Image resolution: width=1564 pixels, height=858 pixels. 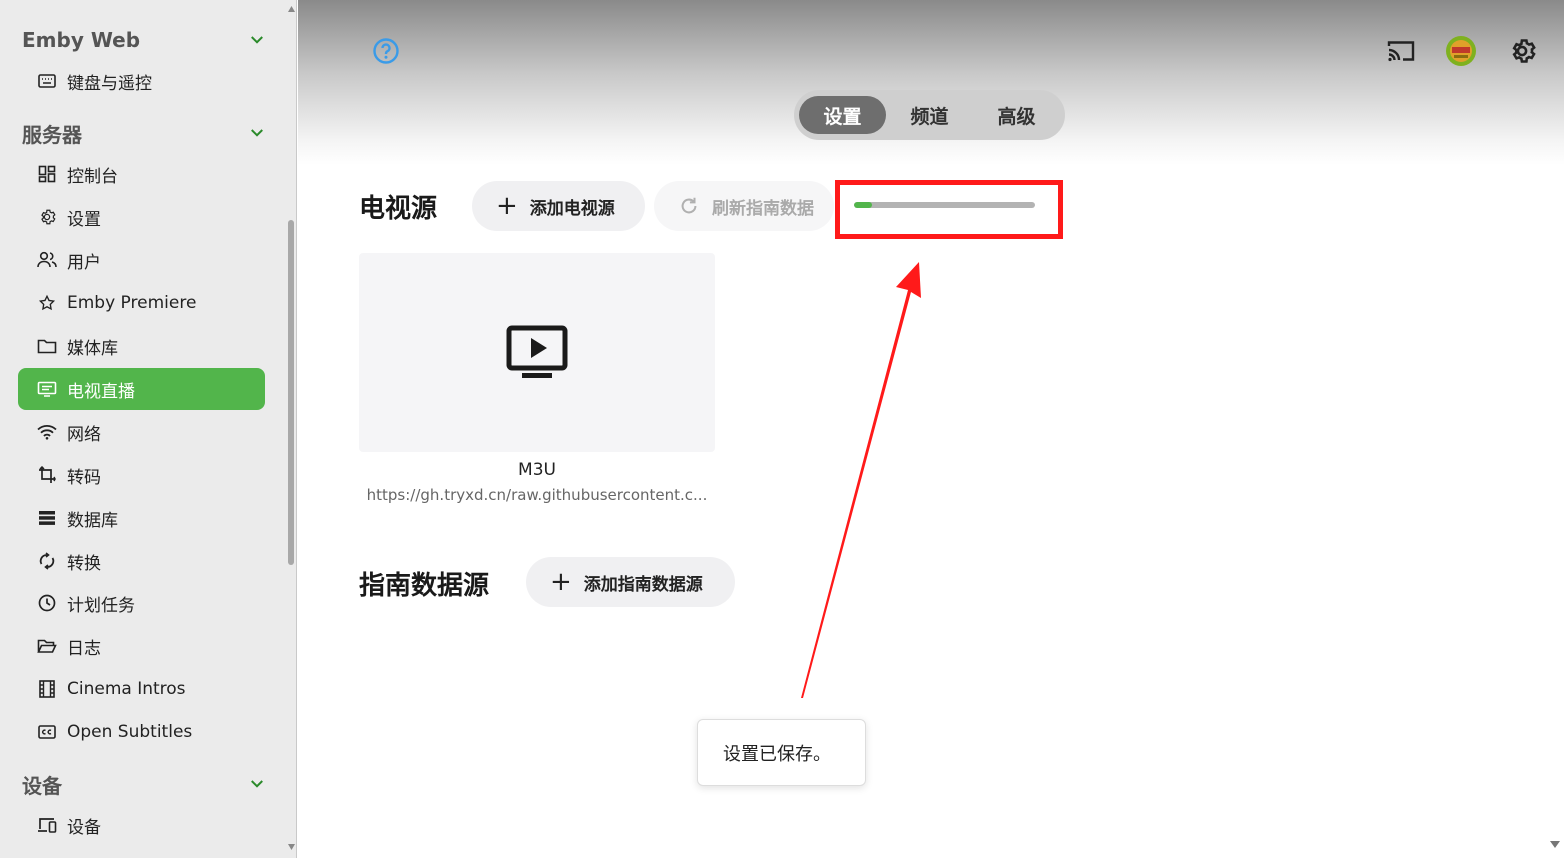 I want to click on sidebar-item-users: 用户, so click(x=141, y=260).